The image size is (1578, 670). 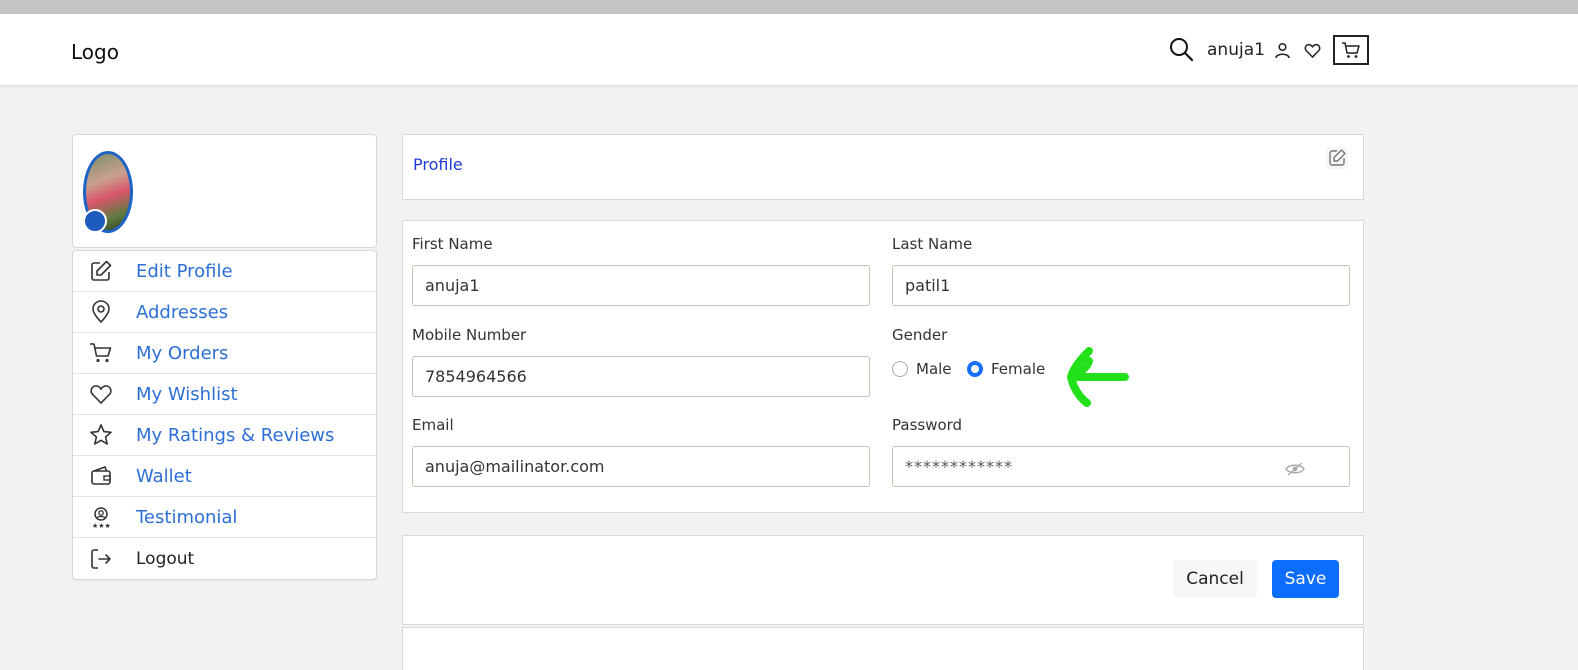 What do you see at coordinates (883, 580) in the screenshot?
I see `form-actions-panel: Cancel Save` at bounding box center [883, 580].